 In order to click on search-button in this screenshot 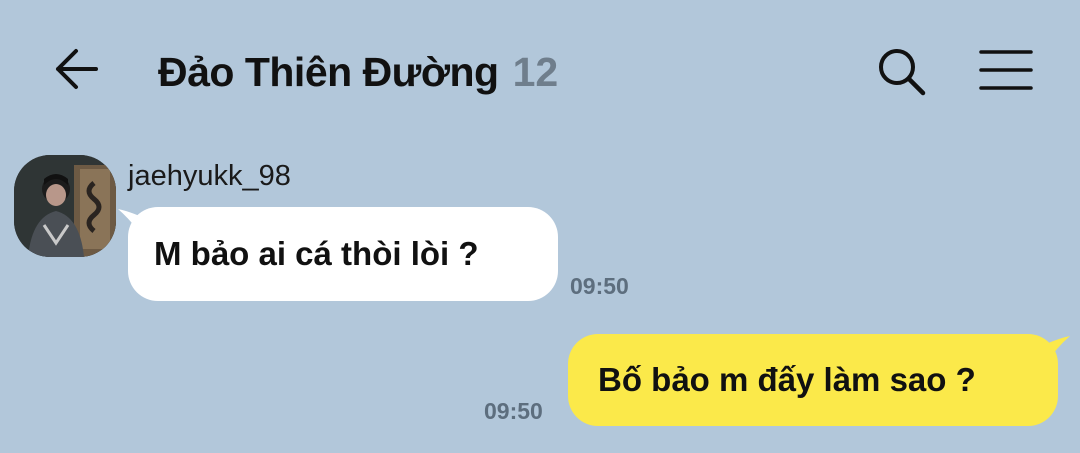, I will do `click(902, 71)`.